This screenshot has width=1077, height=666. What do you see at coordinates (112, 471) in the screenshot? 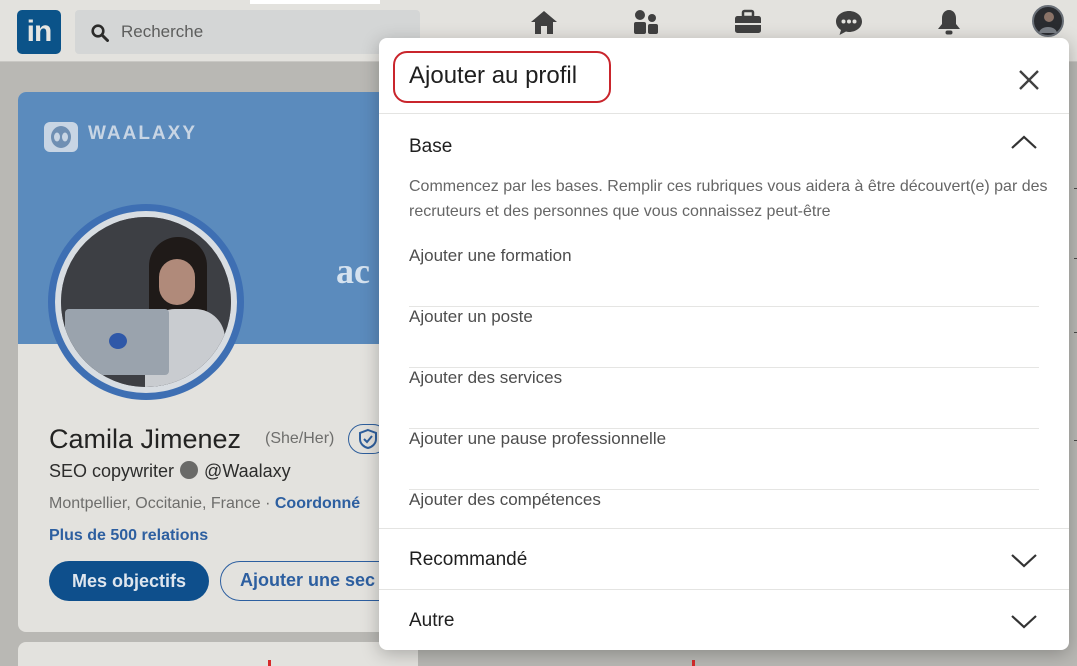
I see `headline-text: SEO copywriter` at bounding box center [112, 471].